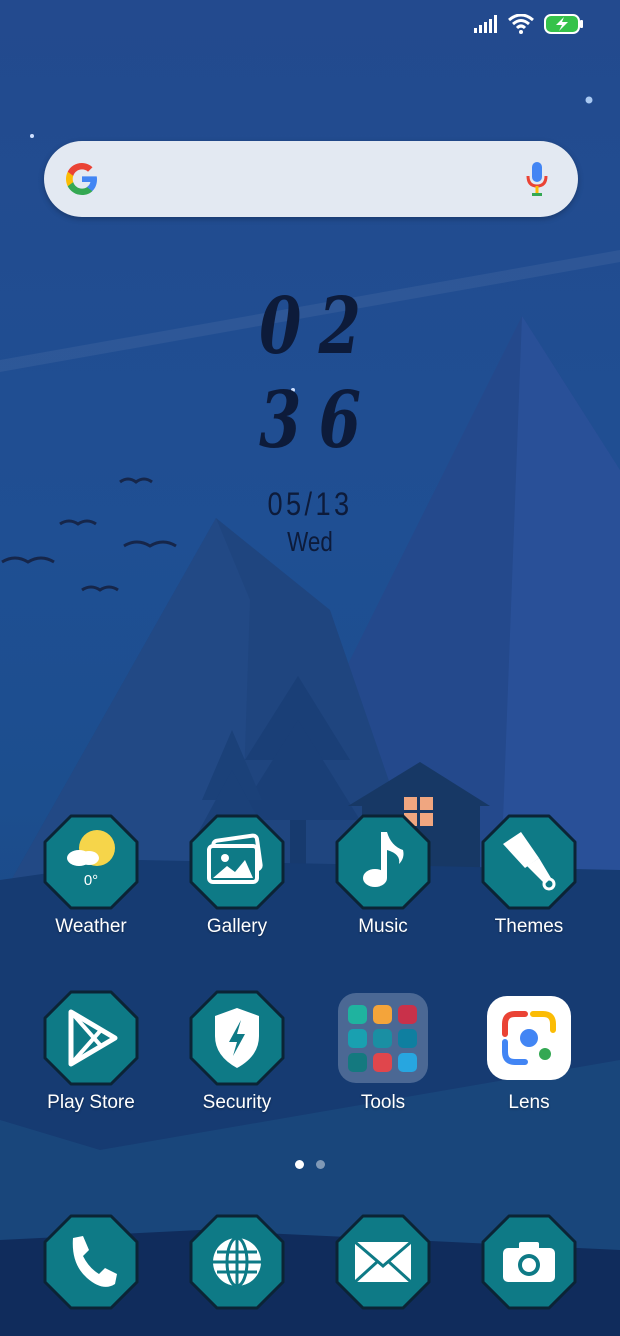 The image size is (620, 1336). What do you see at coordinates (485, 24) in the screenshot?
I see `cellular-signal-icon` at bounding box center [485, 24].